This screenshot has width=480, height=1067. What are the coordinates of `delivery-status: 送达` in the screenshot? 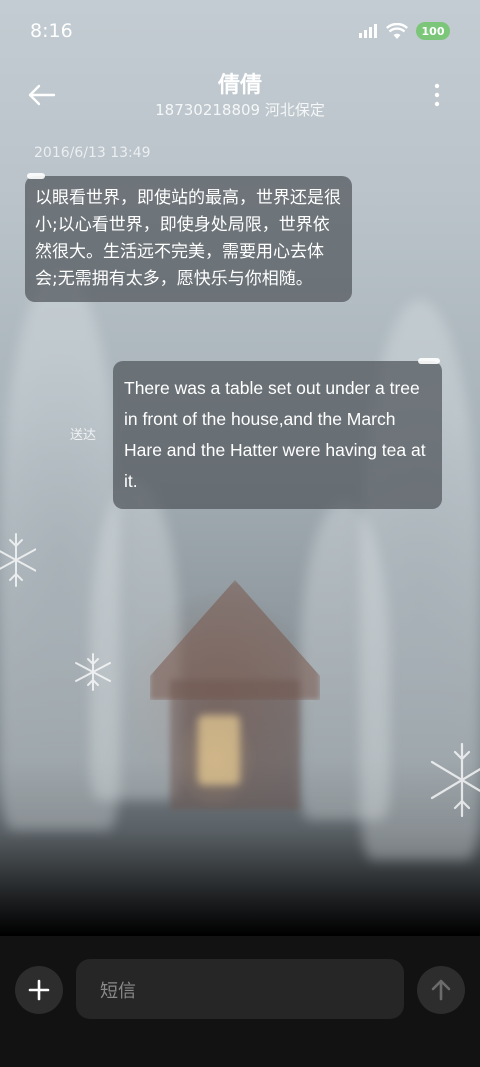 It's located at (83, 435).